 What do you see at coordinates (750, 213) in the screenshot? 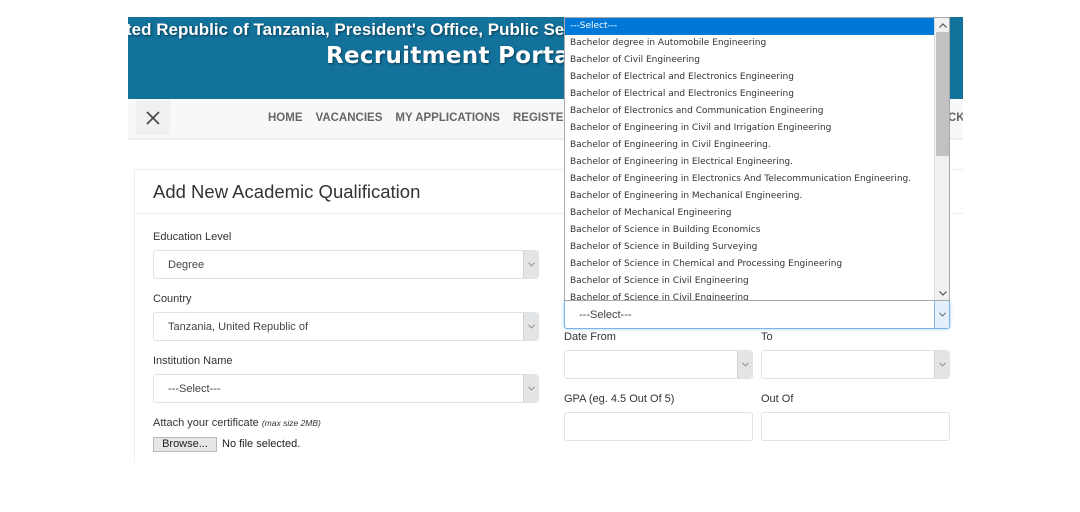
I see `dropdown-option: Bachelor of Mechanical Engineering` at bounding box center [750, 213].